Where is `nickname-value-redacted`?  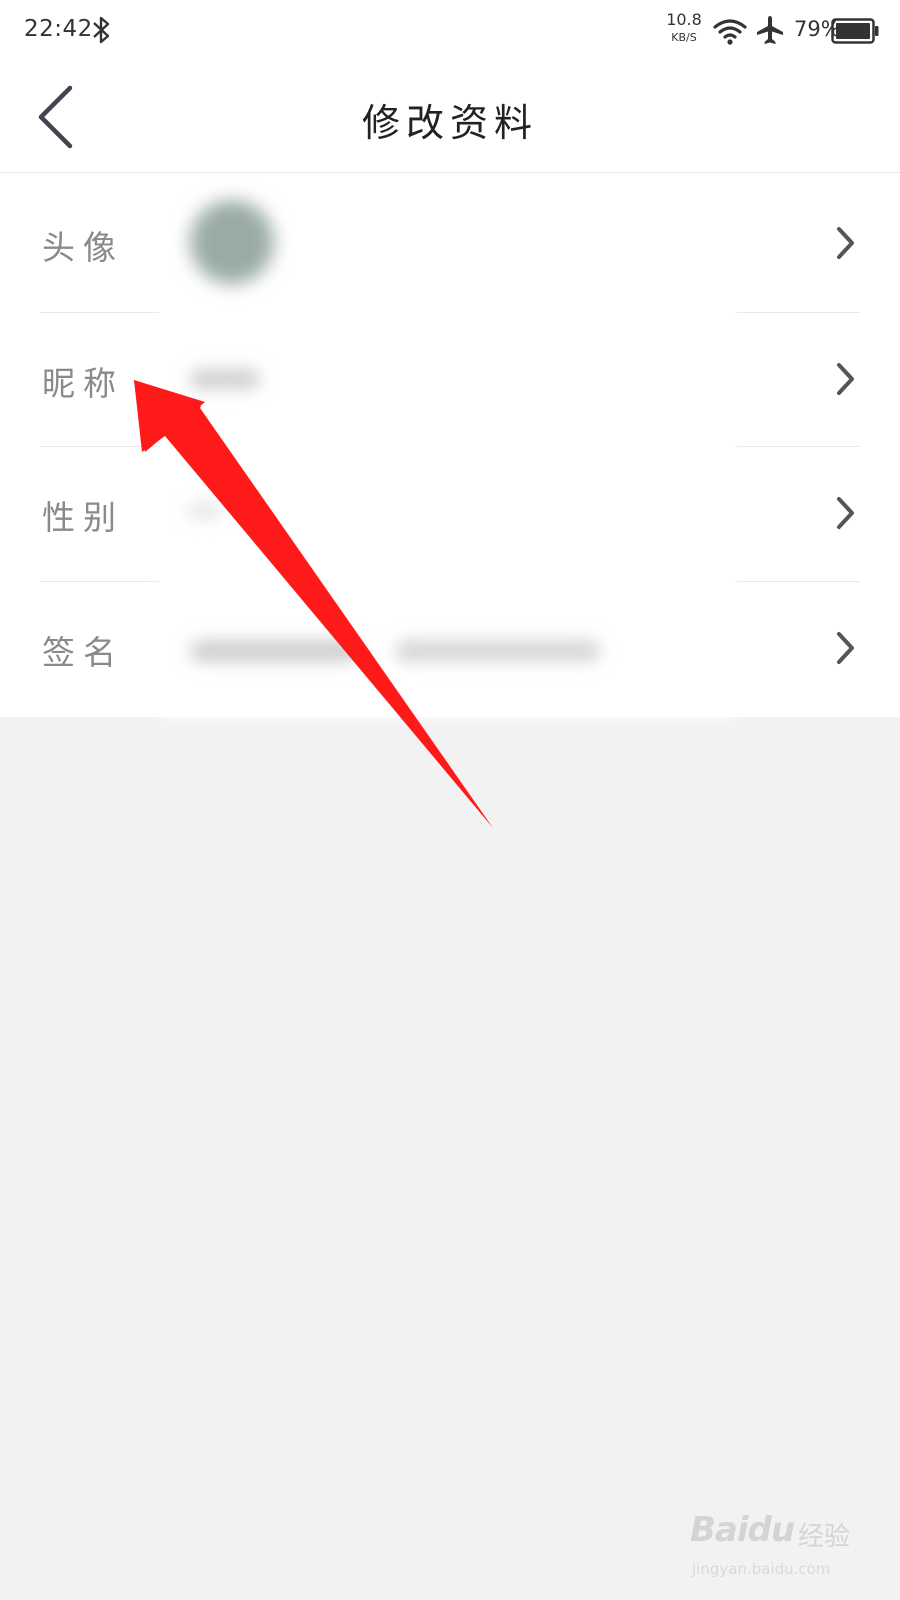
nickname-value-redacted is located at coordinates (225, 379).